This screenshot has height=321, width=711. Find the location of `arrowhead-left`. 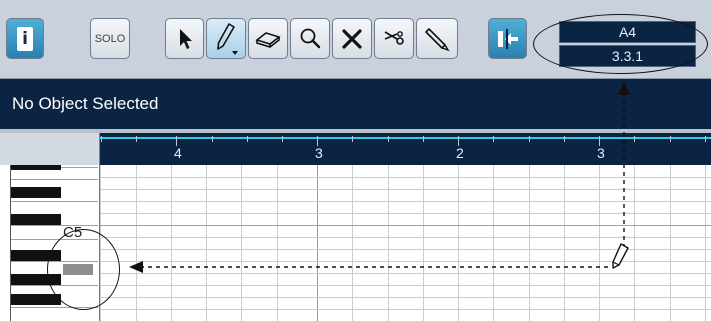

arrowhead-left is located at coordinates (136, 267).